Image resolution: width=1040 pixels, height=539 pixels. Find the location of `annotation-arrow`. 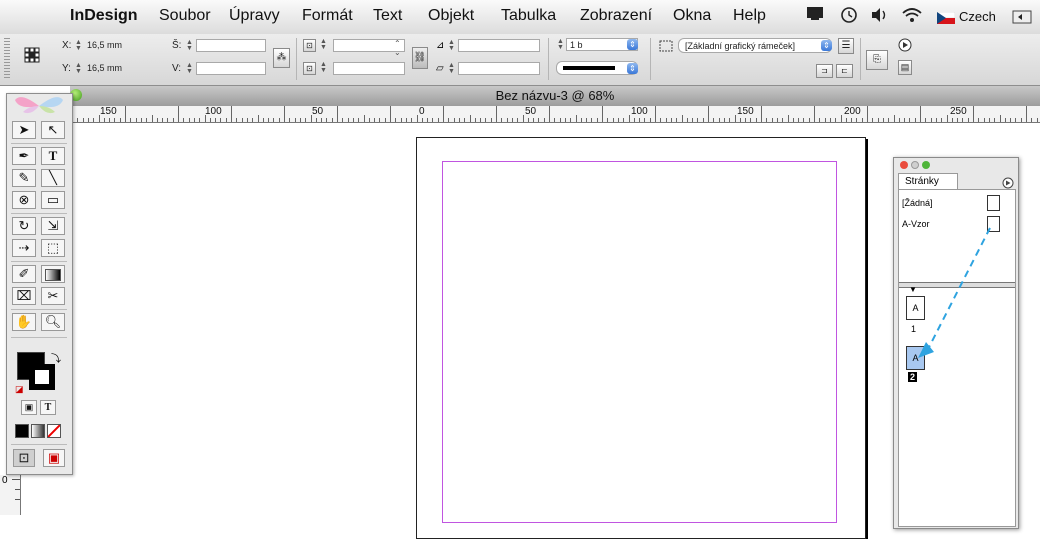

annotation-arrow is located at coordinates (954, 292).